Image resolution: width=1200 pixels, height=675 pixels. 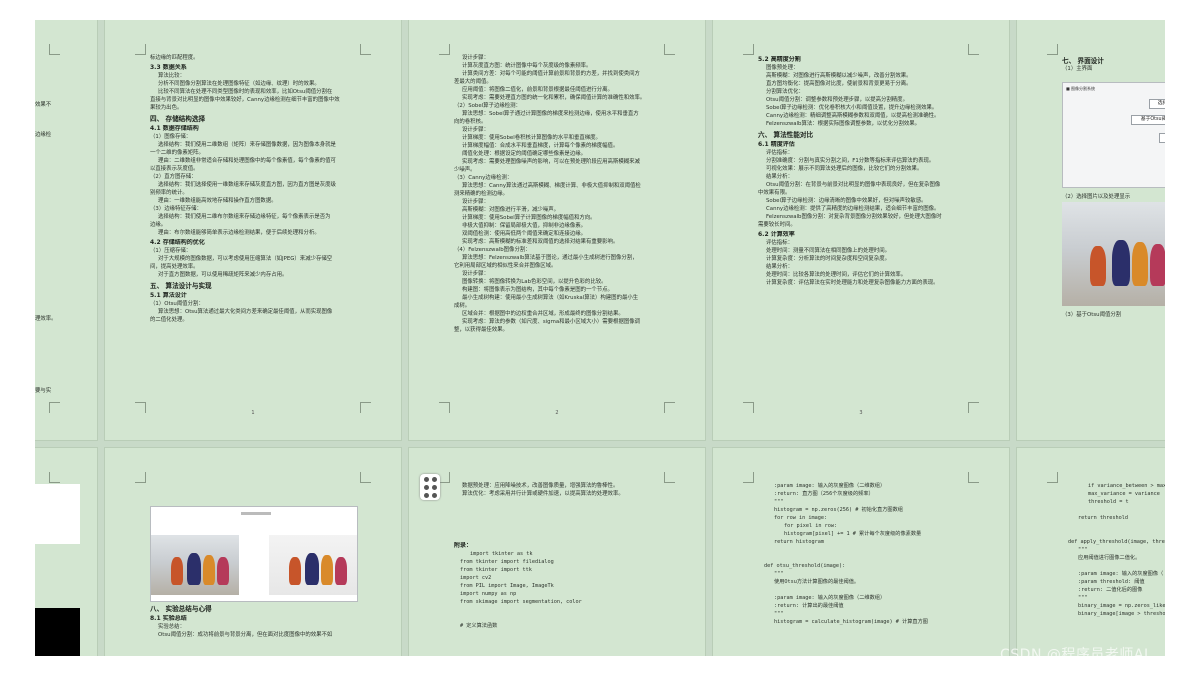 I want to click on text-line: 计算梯度：使用Sobel卷积核计算图像的水平和垂直梯度。, so click(x=531, y=138).